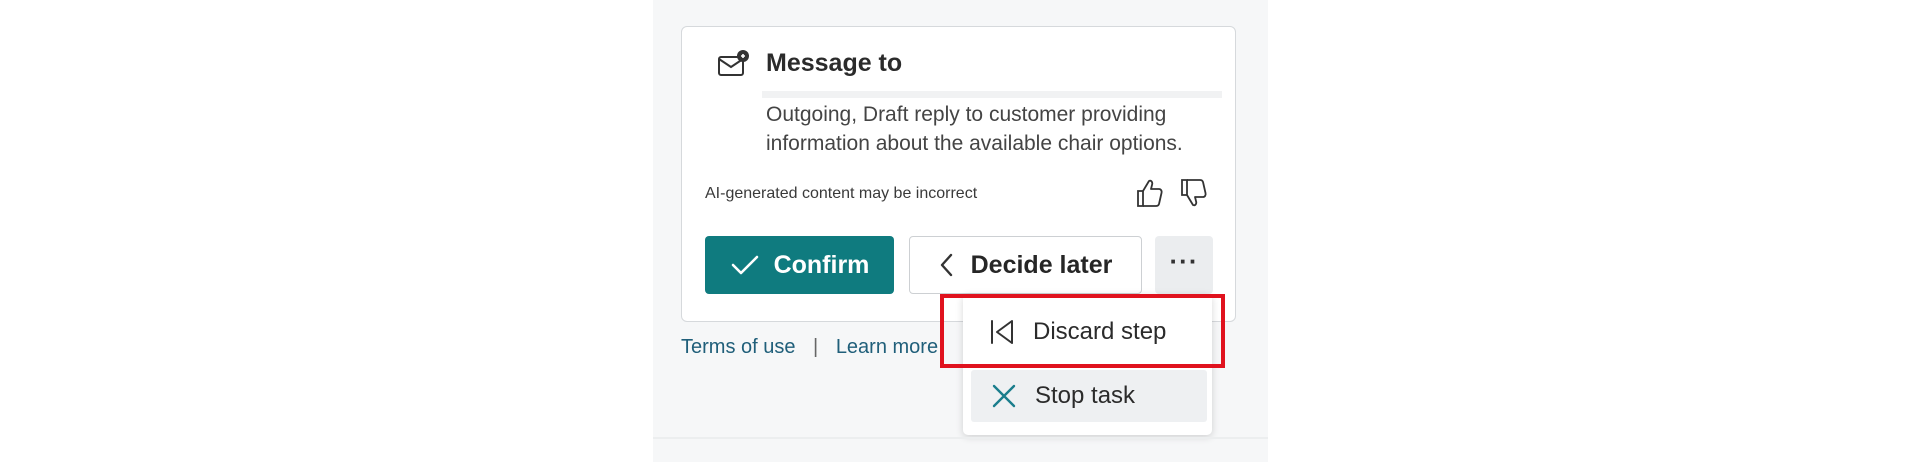  Describe the element at coordinates (887, 347) in the screenshot. I see `learn-more-link: Learn more` at that location.